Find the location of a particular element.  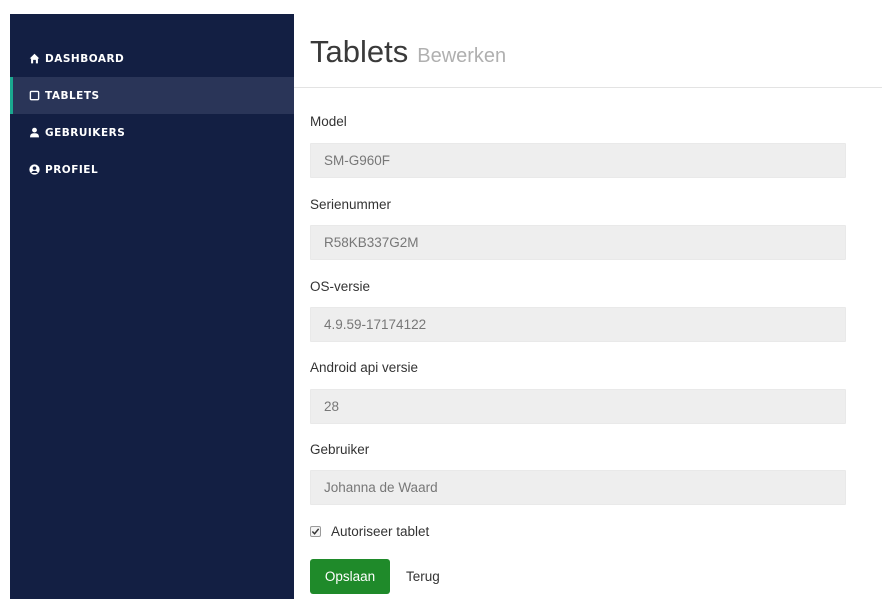

user-icon is located at coordinates (34, 133).